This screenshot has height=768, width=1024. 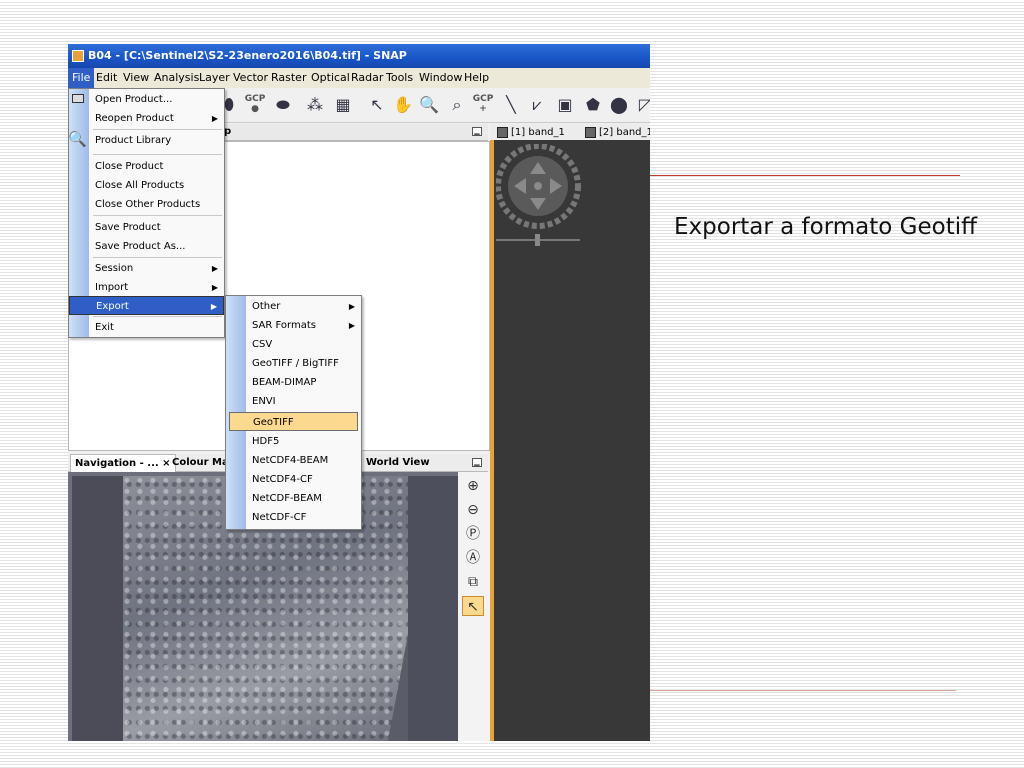 I want to click on menu-item-exit: Exit, so click(x=146, y=327).